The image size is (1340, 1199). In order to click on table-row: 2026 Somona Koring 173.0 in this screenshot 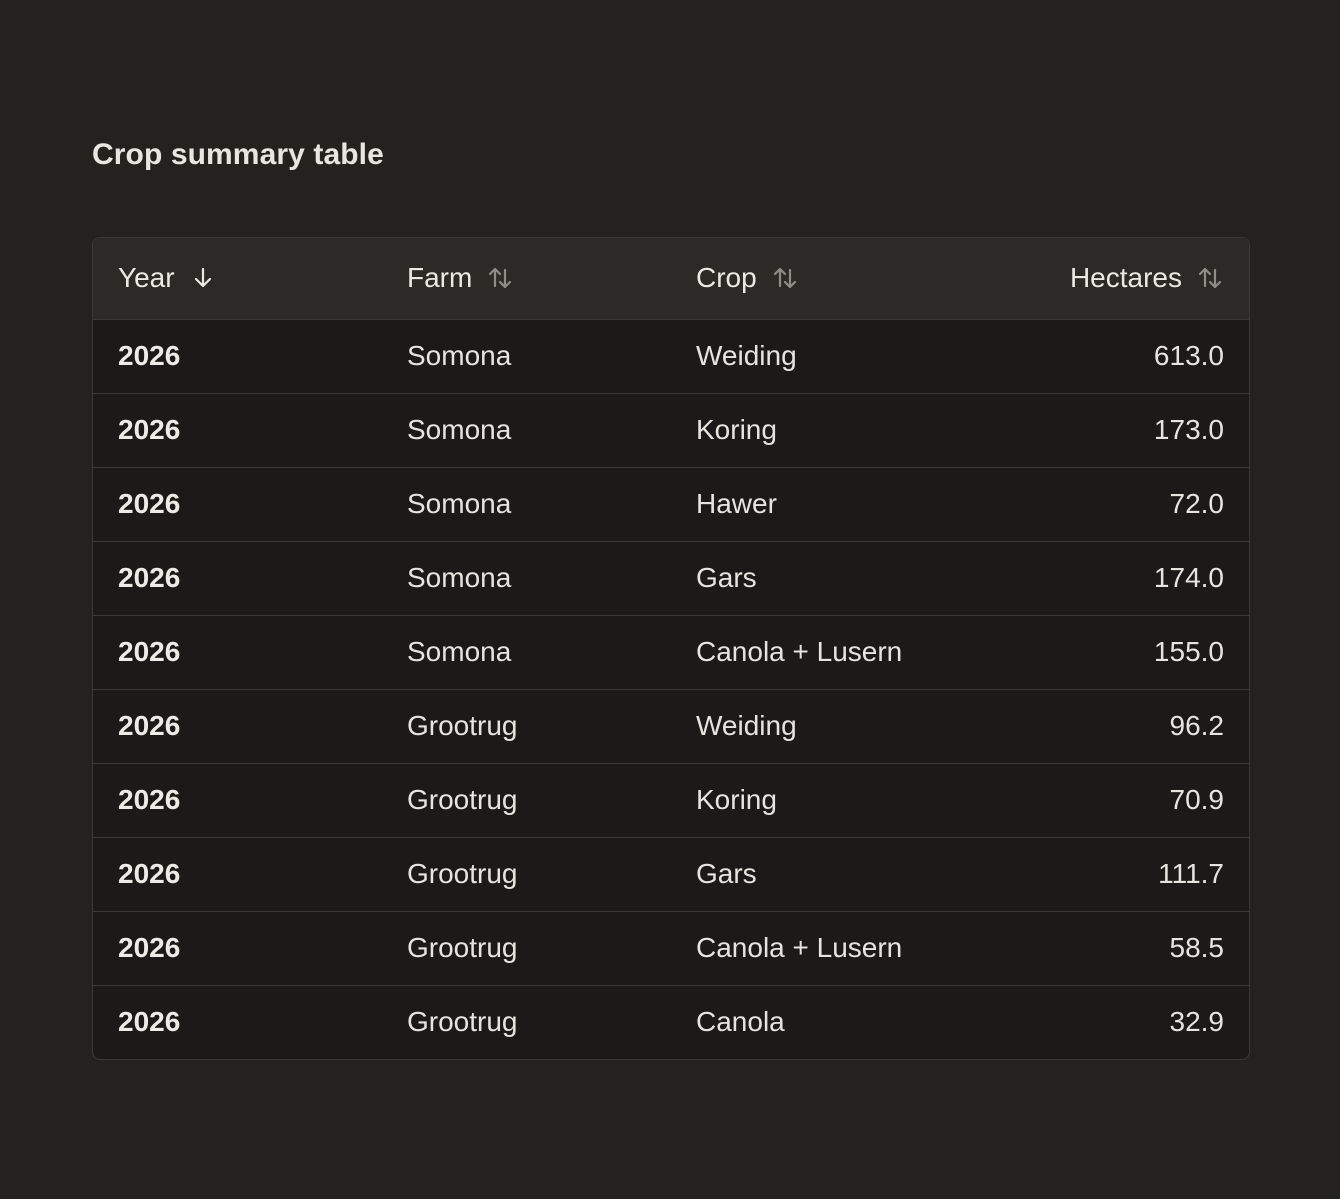, I will do `click(671, 429)`.